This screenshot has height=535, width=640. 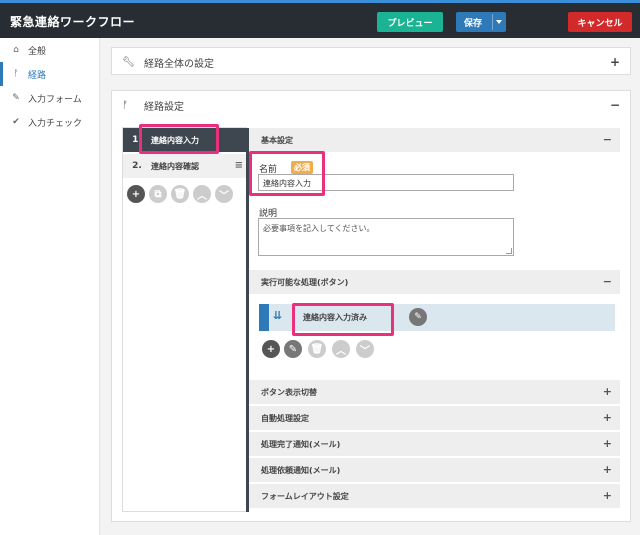 What do you see at coordinates (509, 251) in the screenshot?
I see `resize-handle-icon` at bounding box center [509, 251].